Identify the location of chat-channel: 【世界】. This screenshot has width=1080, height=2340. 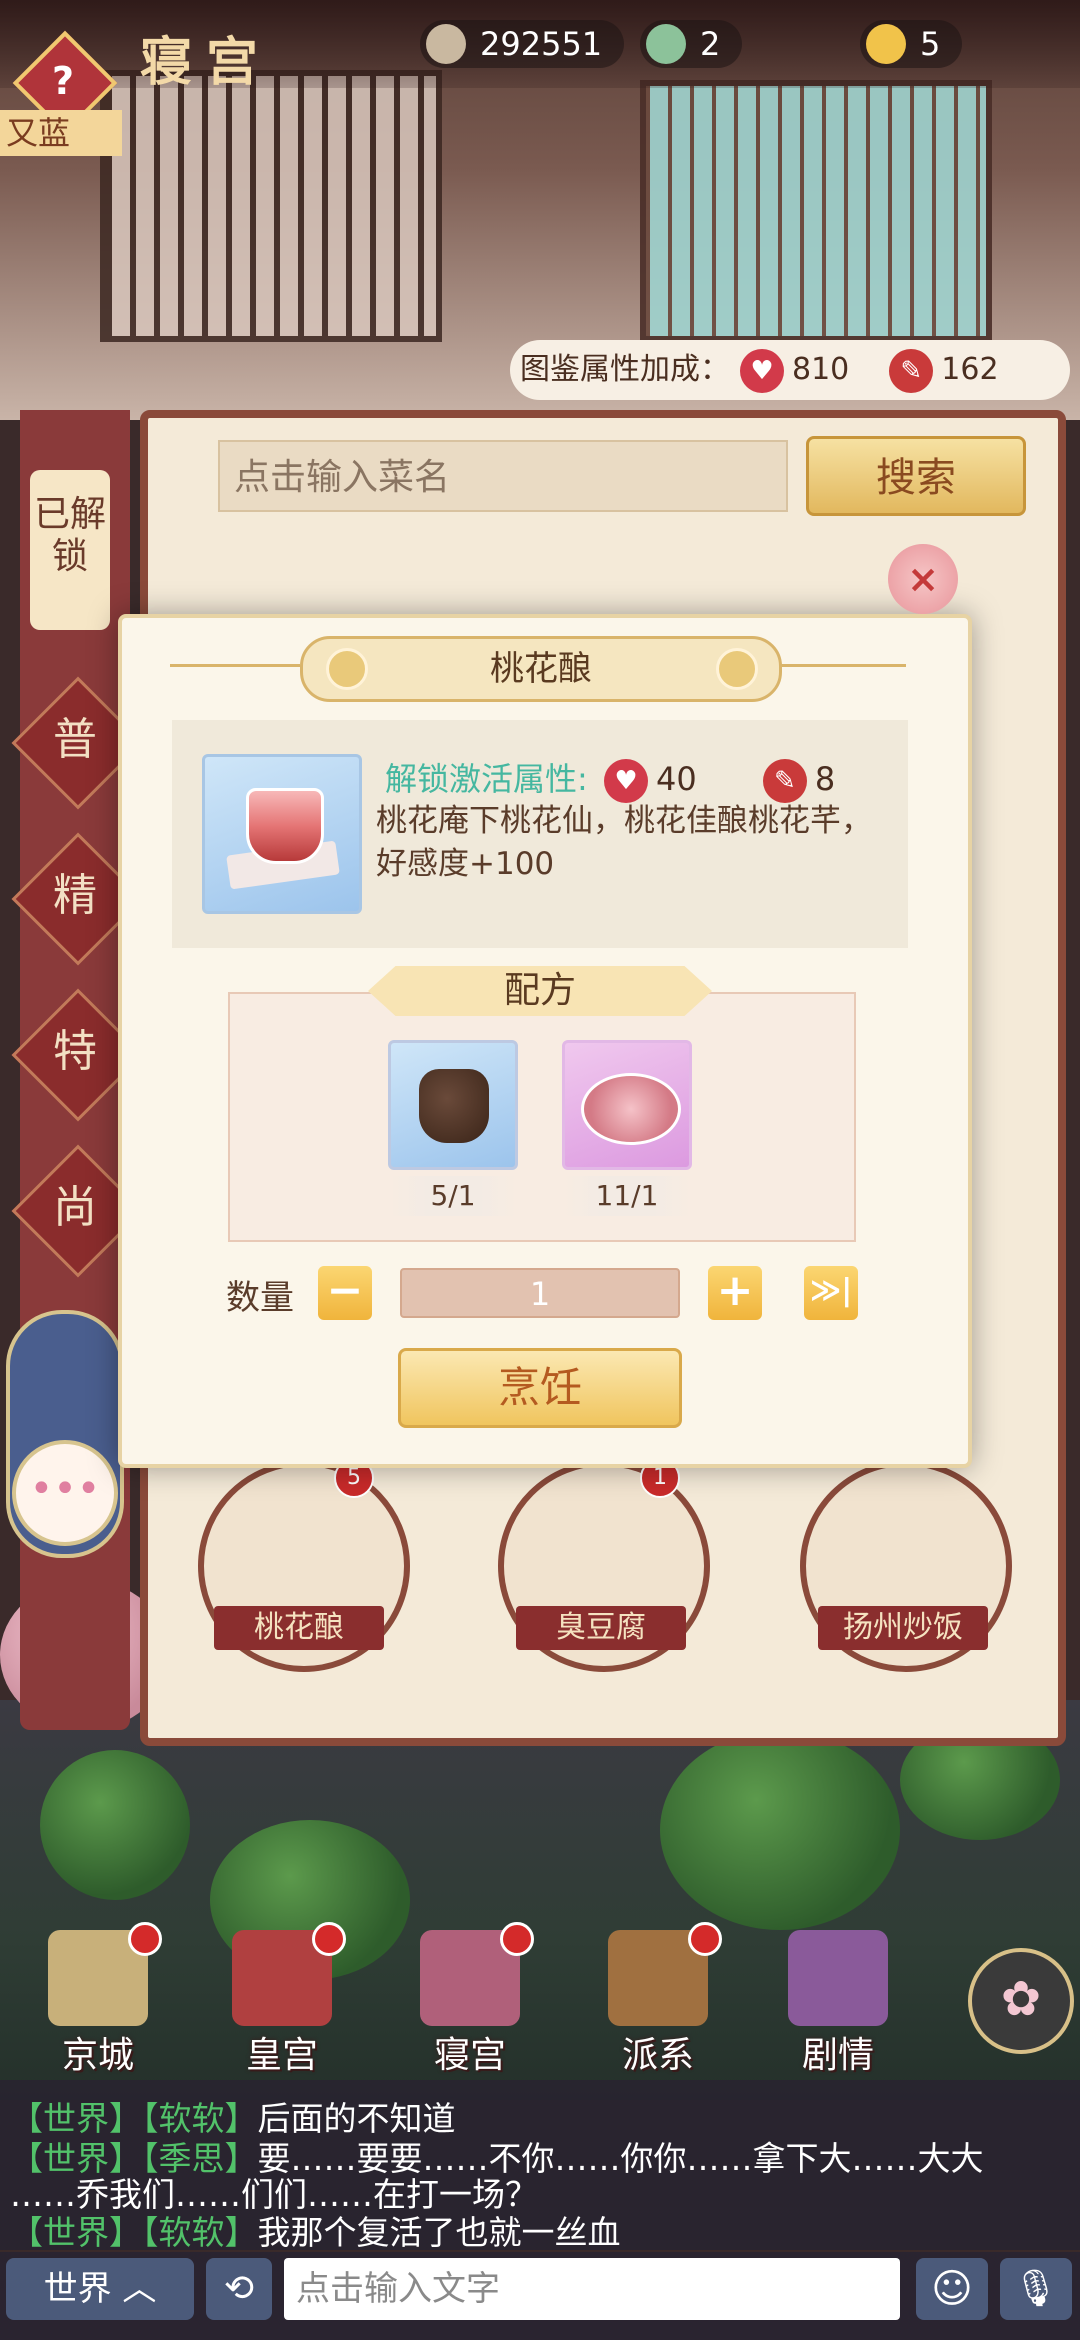
(76, 2232).